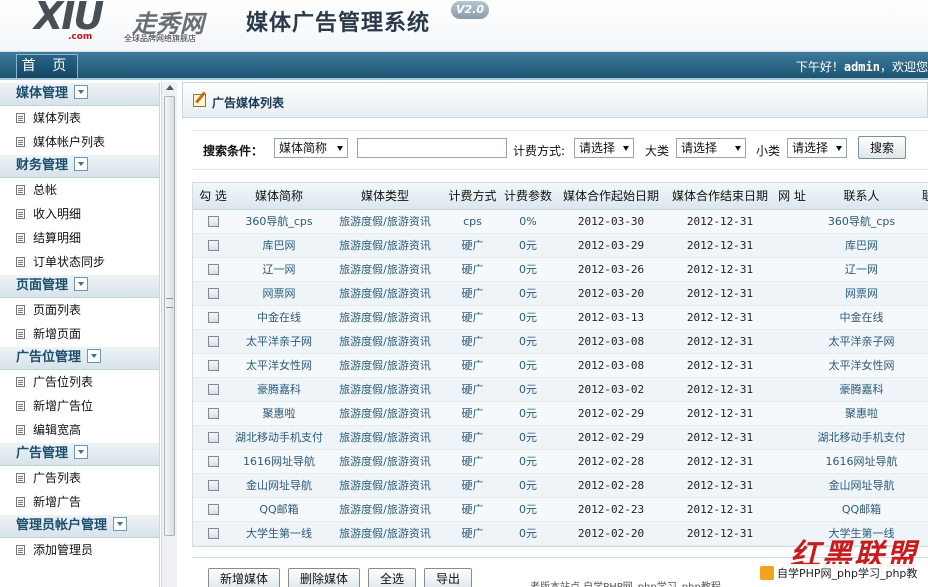 The height and width of the screenshot is (587, 928). What do you see at coordinates (79, 478) in the screenshot?
I see `sidebar-item: 广告列表` at bounding box center [79, 478].